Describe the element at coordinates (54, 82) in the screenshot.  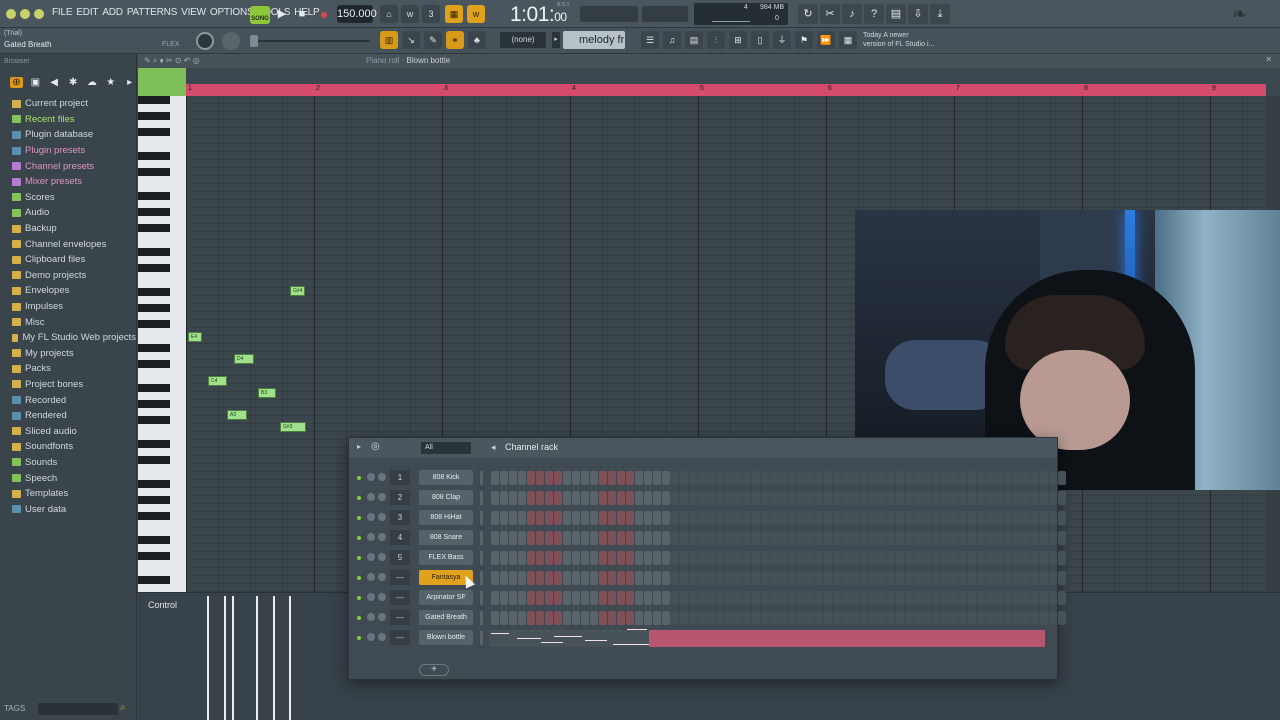
I see `browser-back-icon: ◀` at that location.